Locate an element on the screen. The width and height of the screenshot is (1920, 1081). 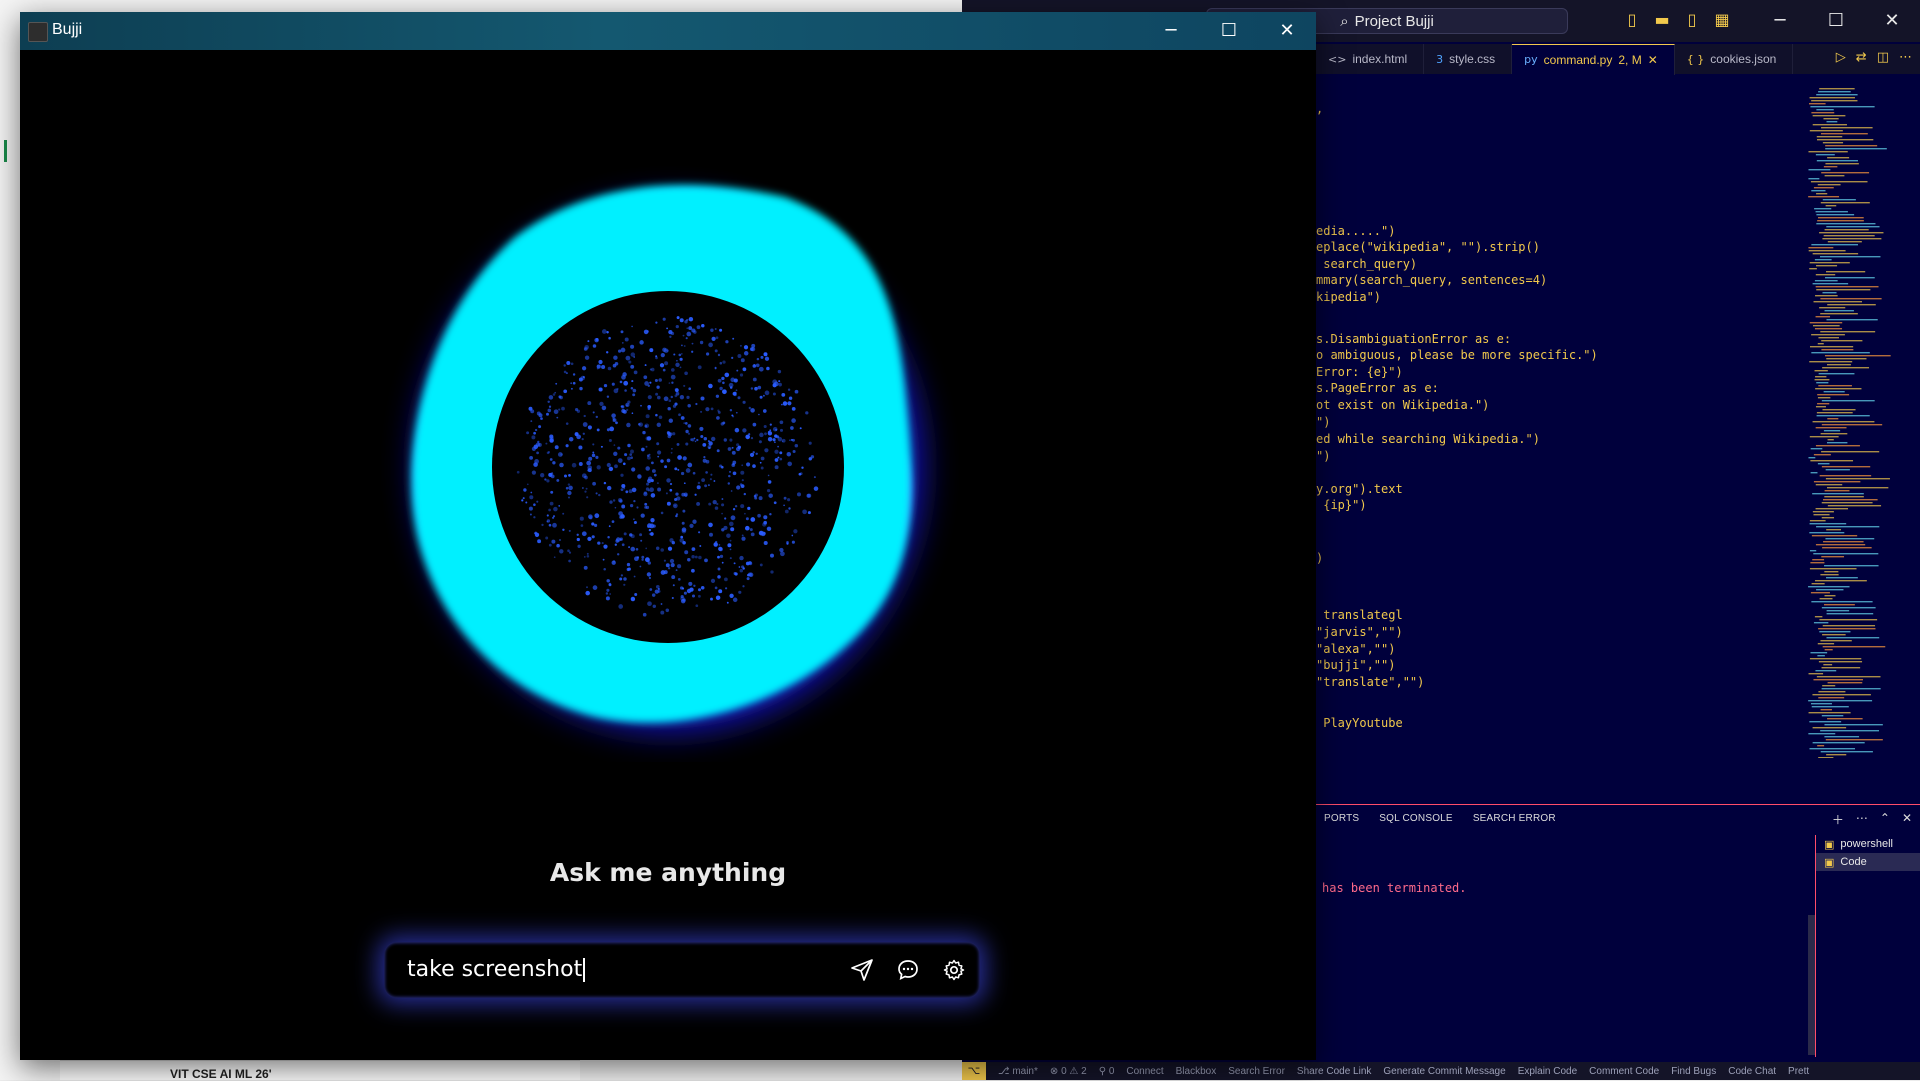
tab-label: index.html is located at coordinates (1380, 59).